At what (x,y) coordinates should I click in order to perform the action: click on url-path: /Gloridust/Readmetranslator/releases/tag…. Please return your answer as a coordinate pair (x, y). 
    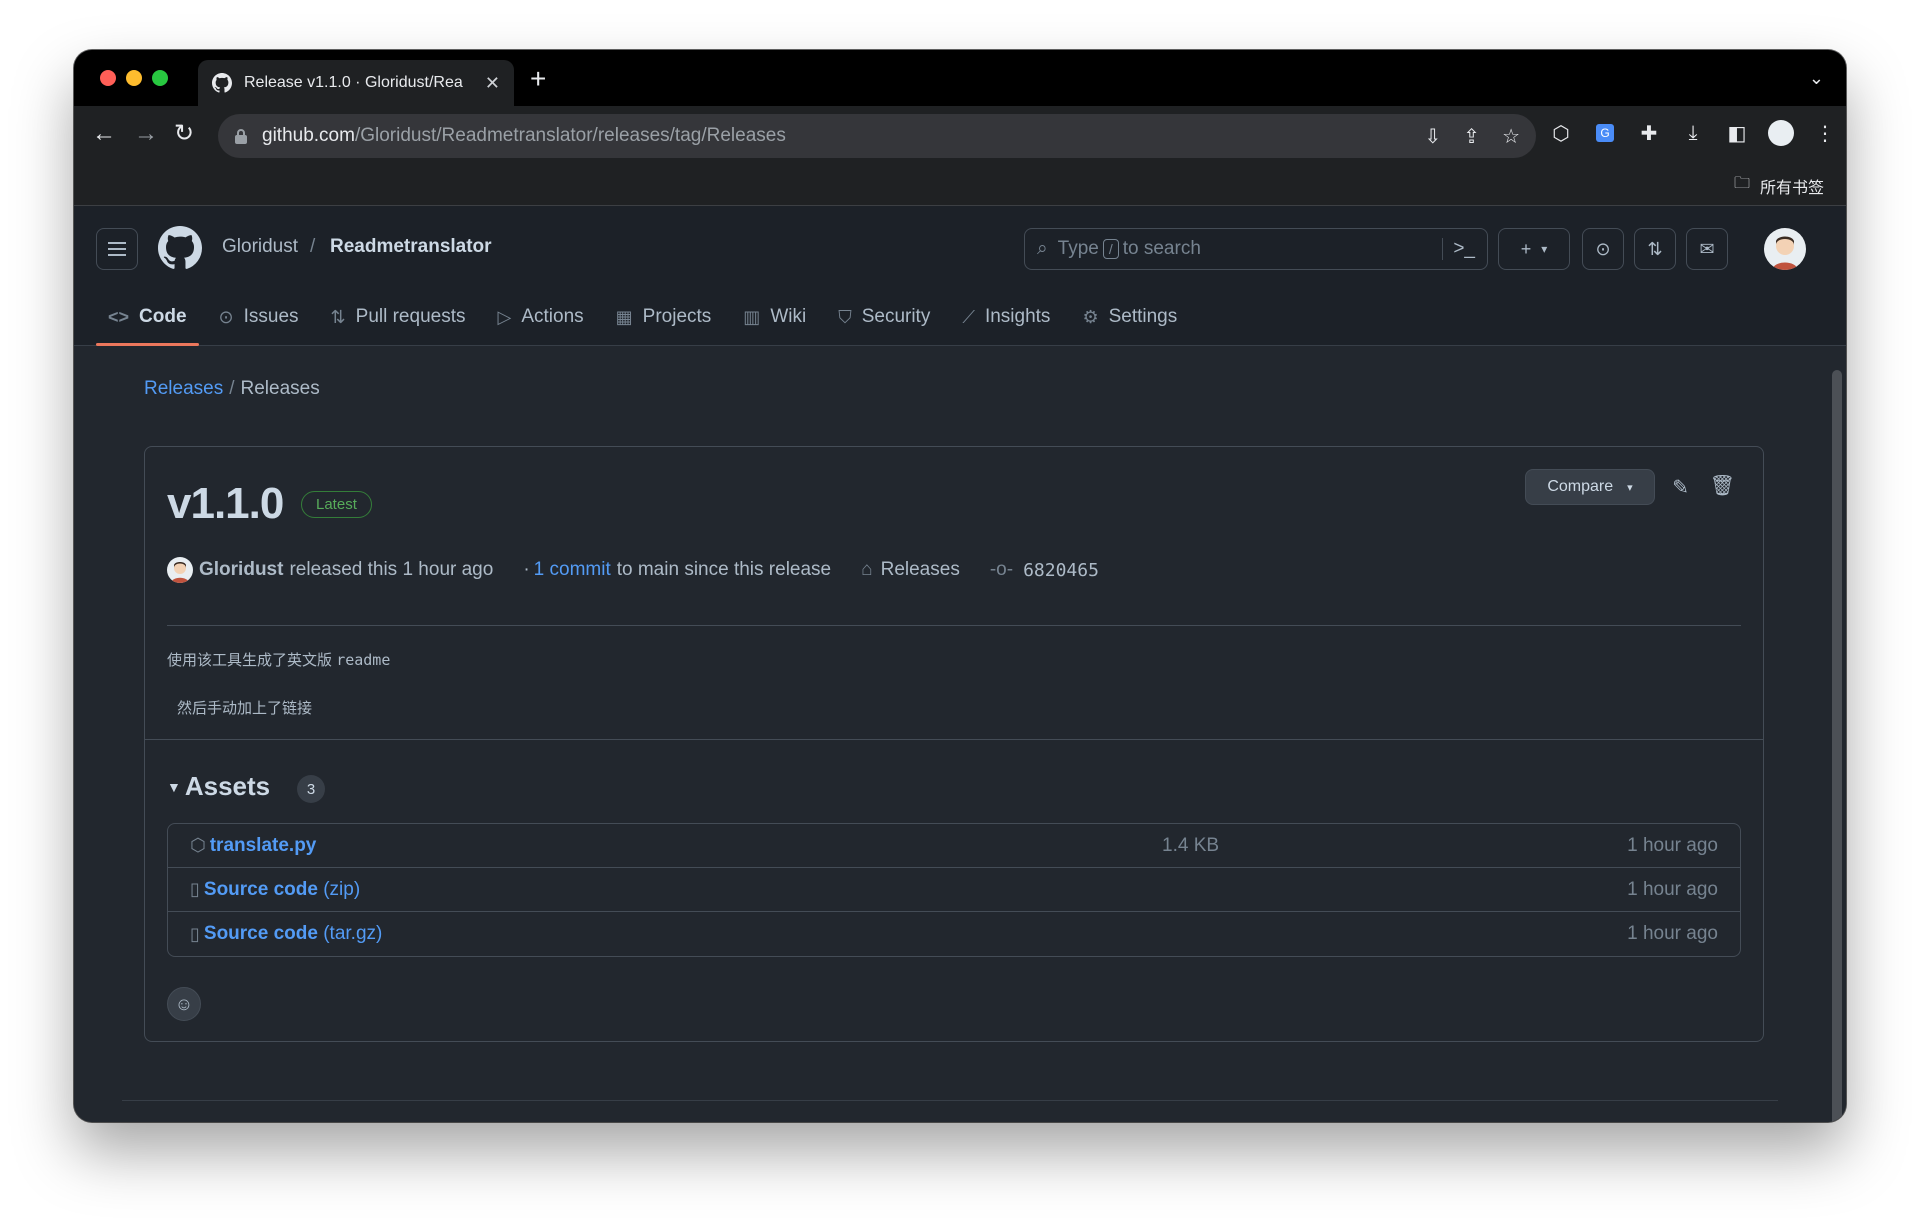
    Looking at the image, I should click on (570, 135).